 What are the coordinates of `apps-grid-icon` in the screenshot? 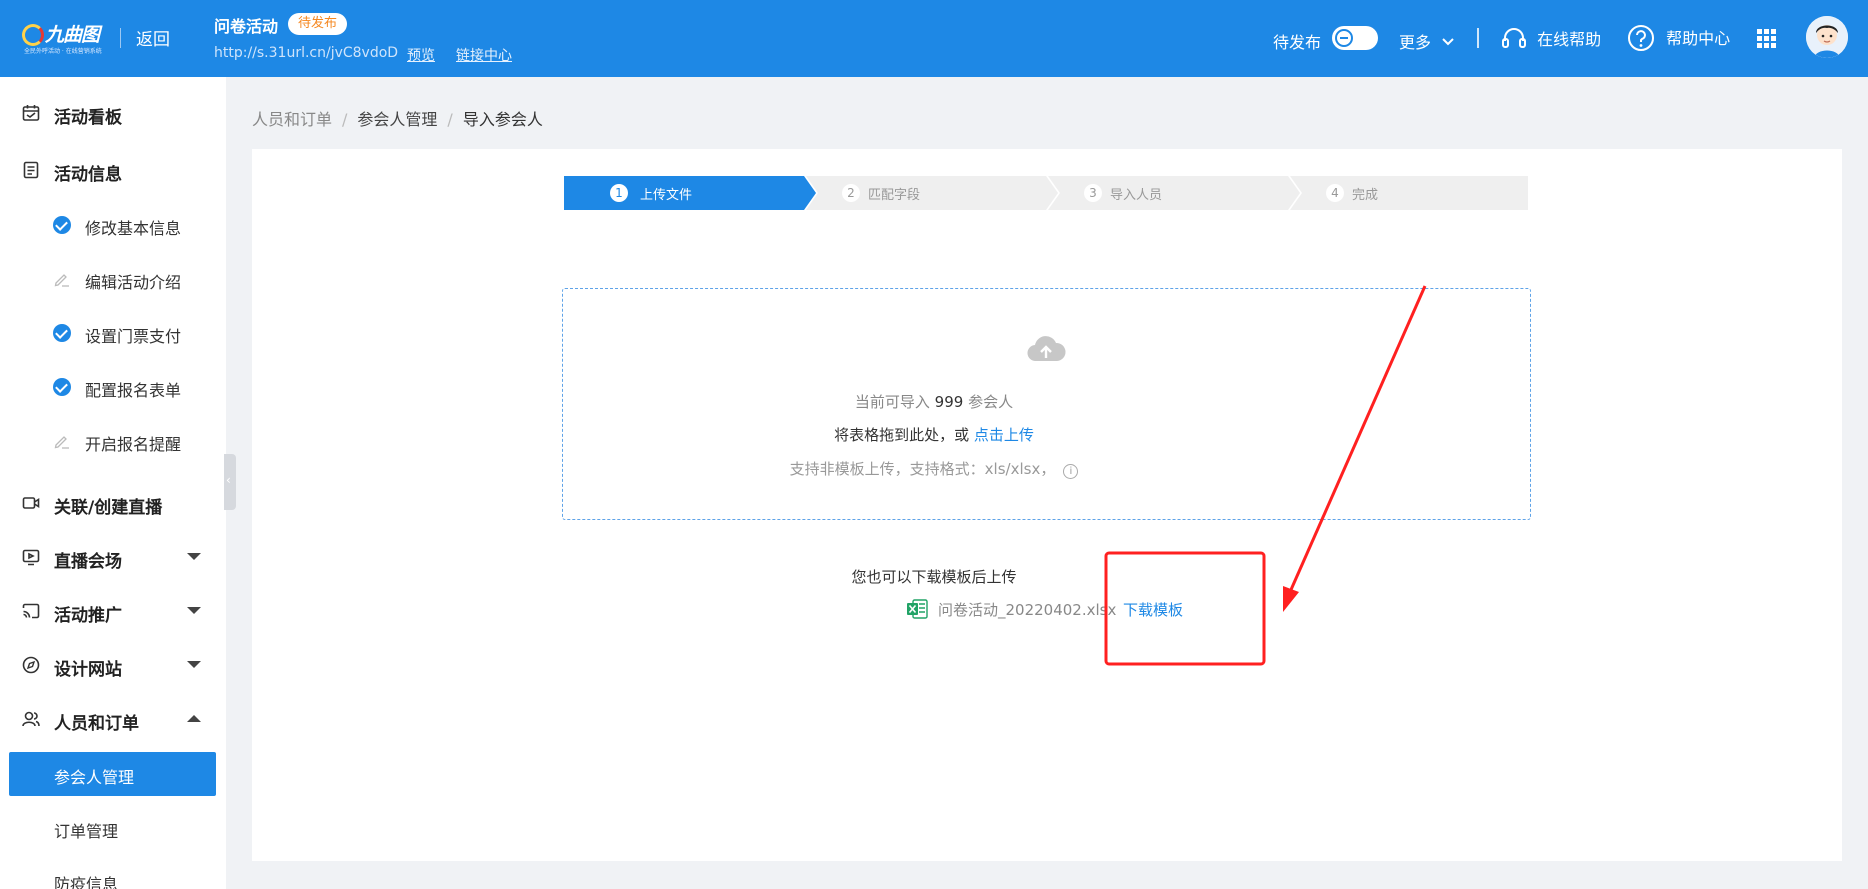 It's located at (1767, 39).